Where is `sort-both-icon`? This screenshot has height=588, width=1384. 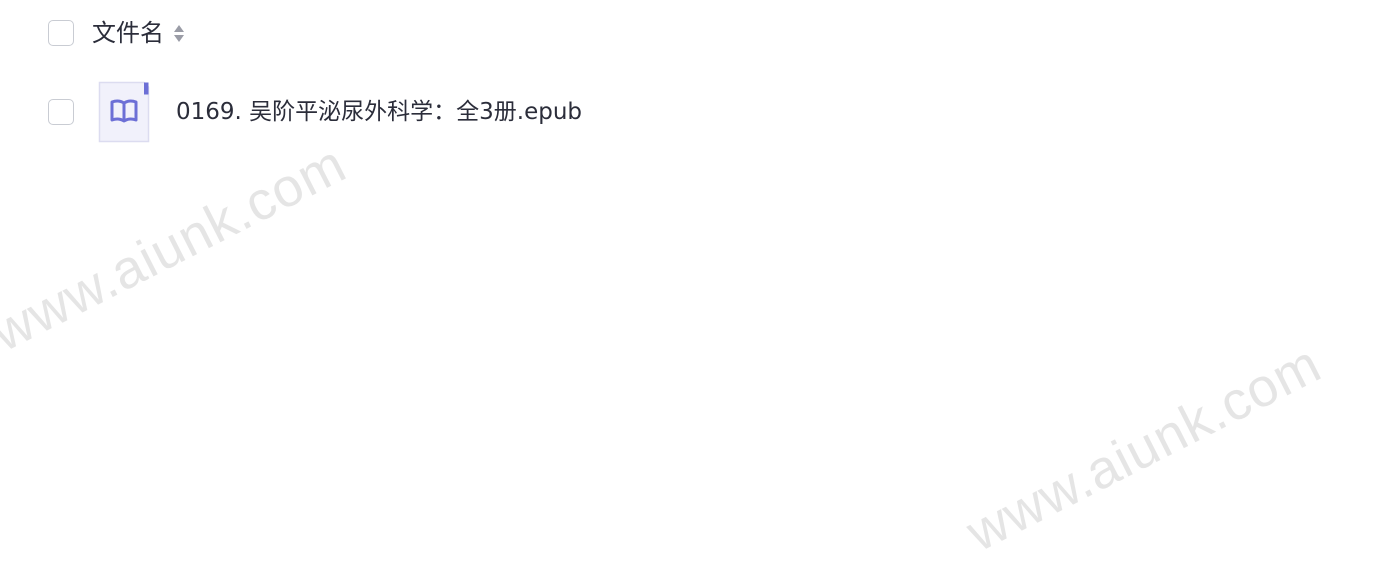 sort-both-icon is located at coordinates (179, 33).